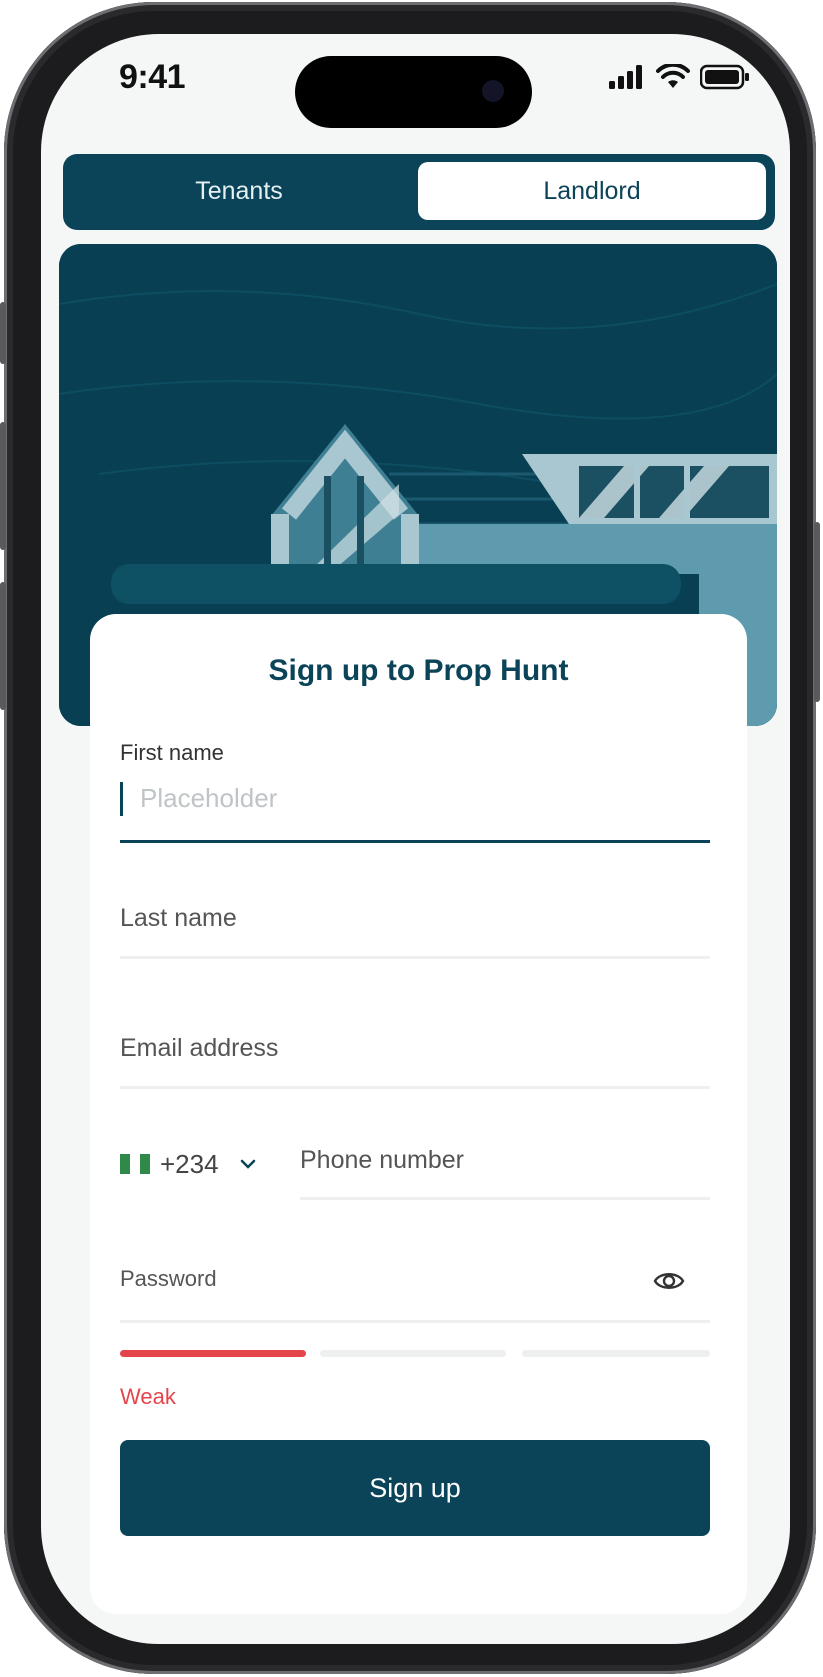  I want to click on nigeria-flag-icon, so click(135, 1164).